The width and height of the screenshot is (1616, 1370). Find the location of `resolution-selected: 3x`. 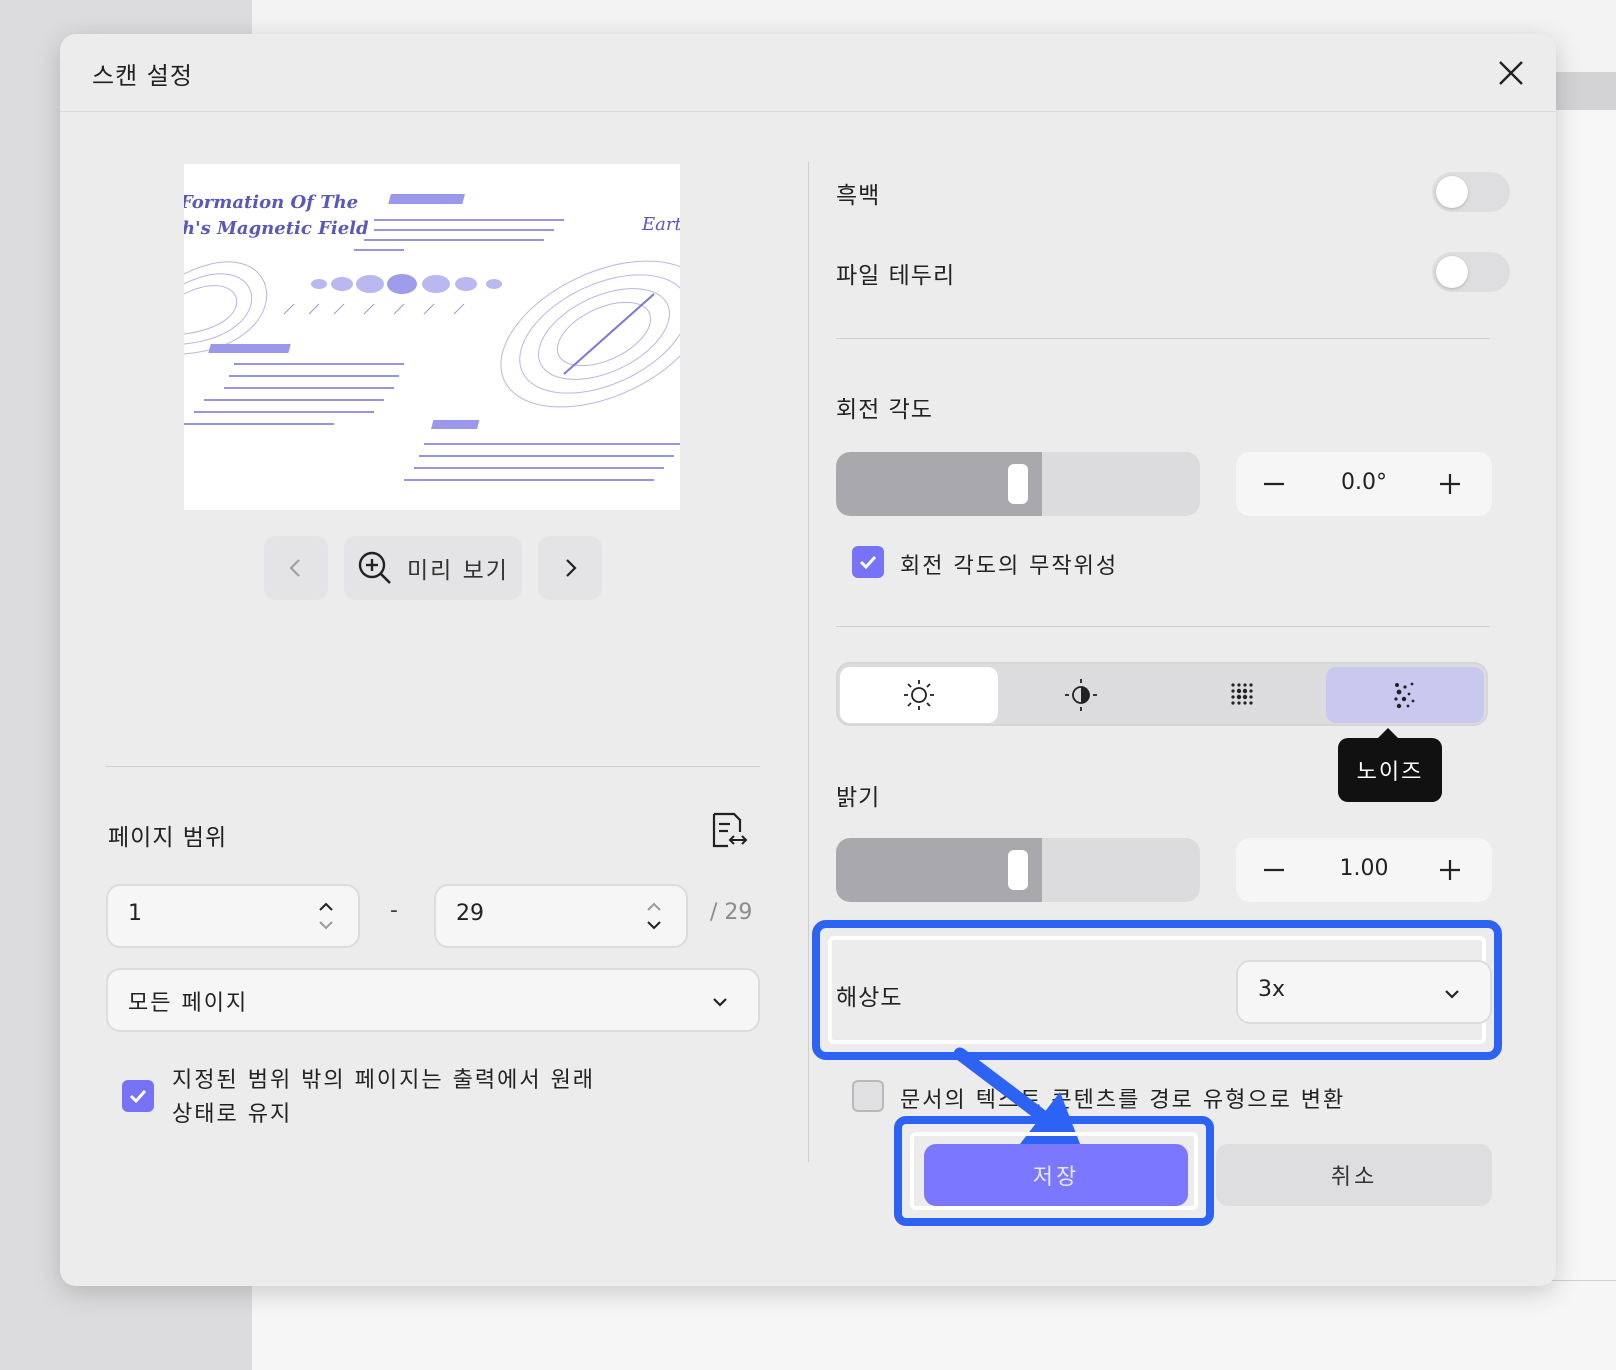

resolution-selected: 3x is located at coordinates (1272, 989).